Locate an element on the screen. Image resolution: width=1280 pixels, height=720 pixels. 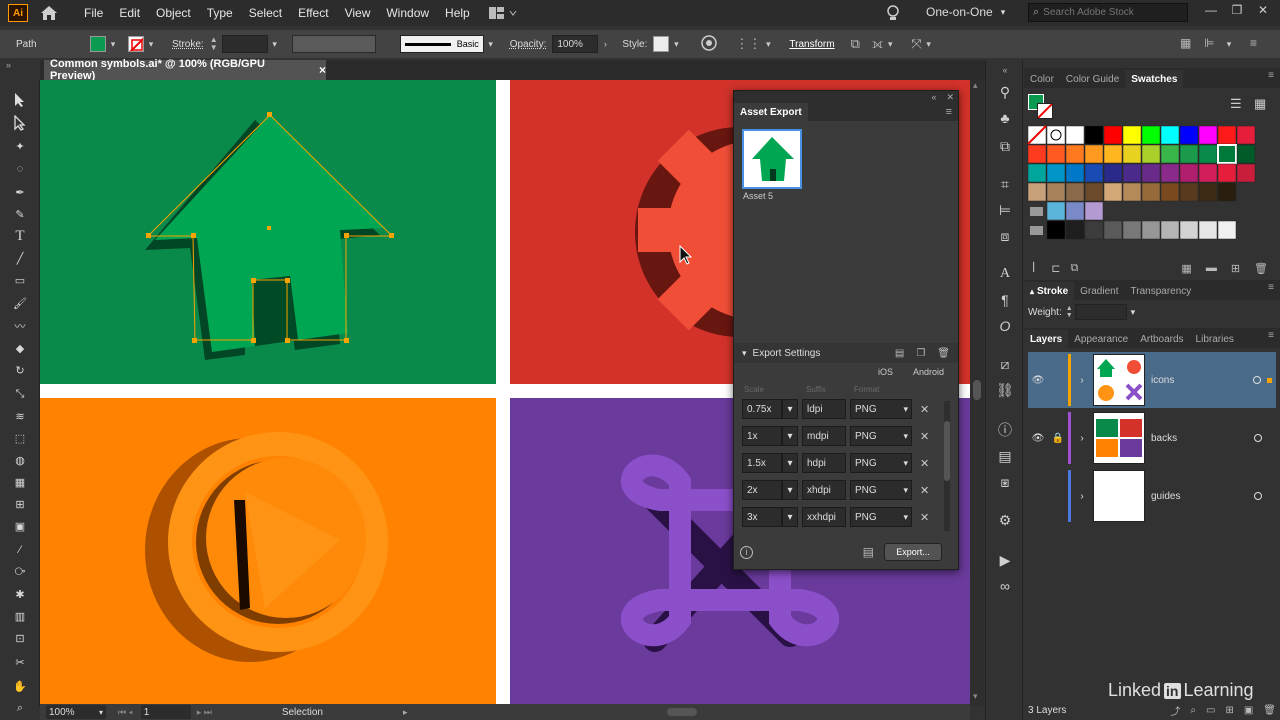
minimize-icon: — is located at coordinates (1211, 10).